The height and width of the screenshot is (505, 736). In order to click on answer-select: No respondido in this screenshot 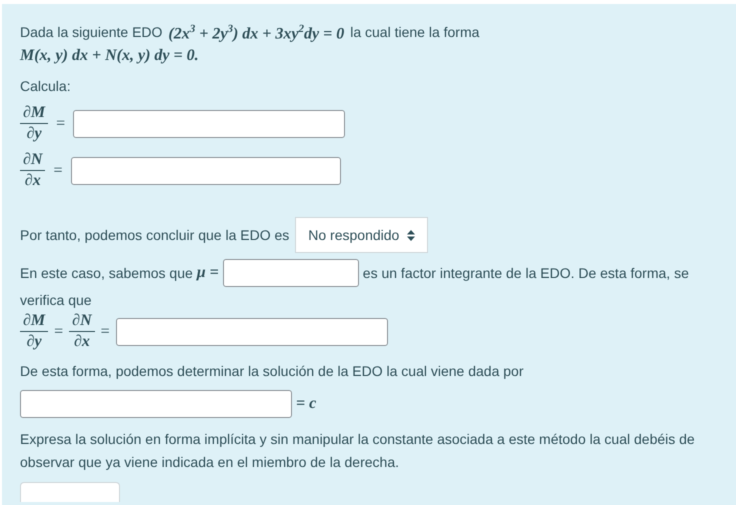, I will do `click(361, 235)`.